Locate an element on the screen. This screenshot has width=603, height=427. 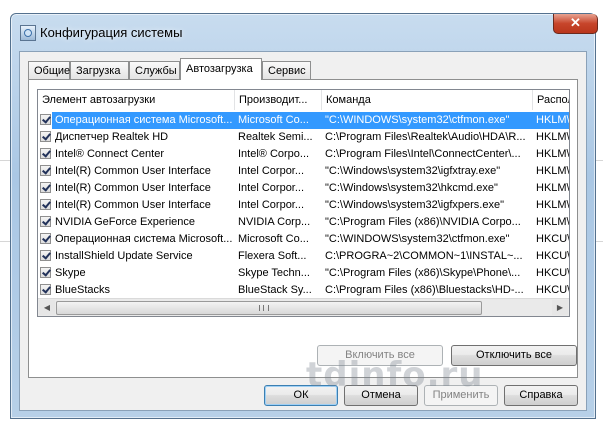
help-button: Справка is located at coordinates (541, 395).